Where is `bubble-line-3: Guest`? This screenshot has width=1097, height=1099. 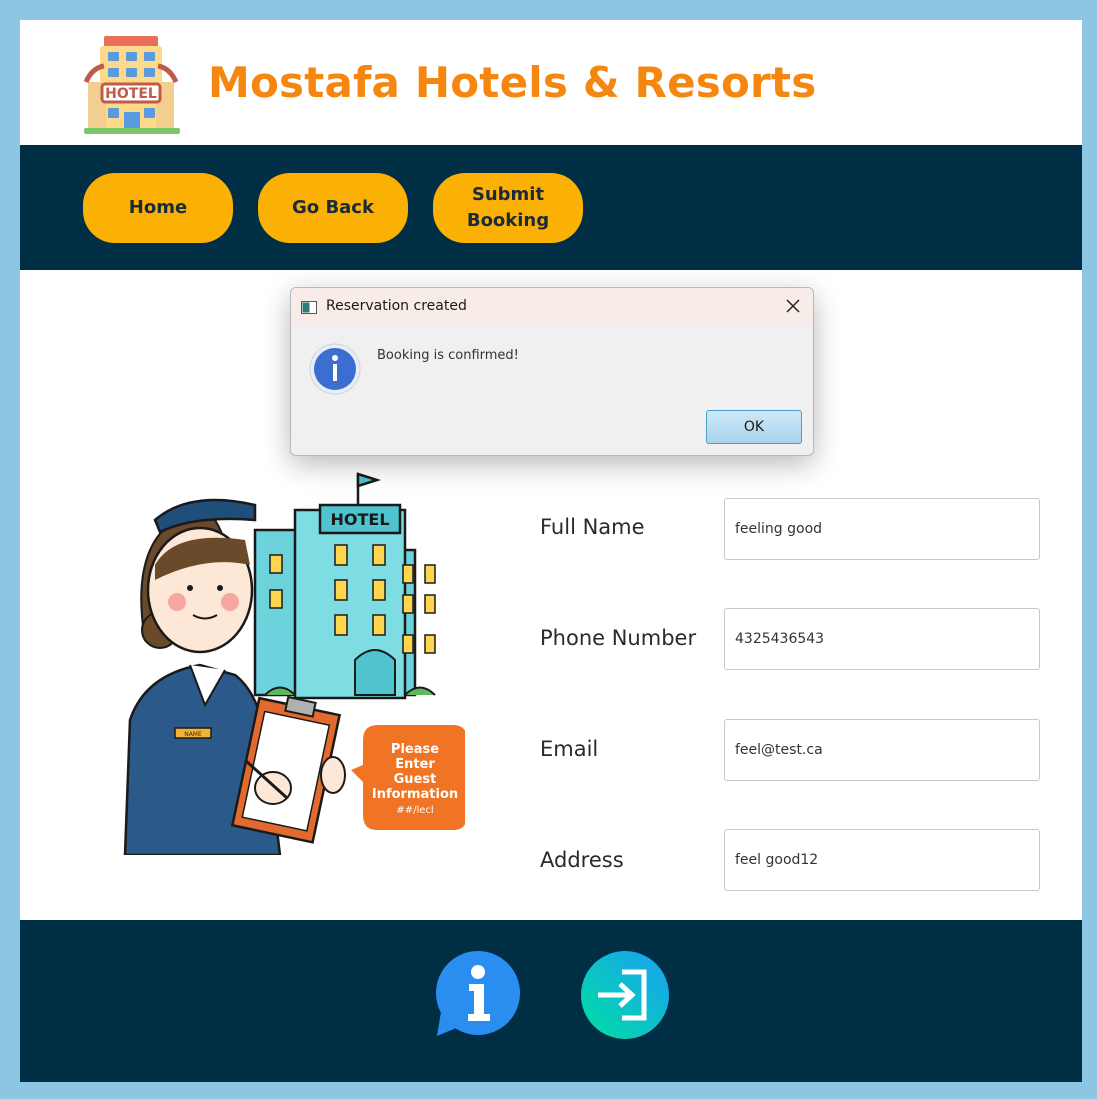
bubble-line-3: Guest is located at coordinates (415, 779).